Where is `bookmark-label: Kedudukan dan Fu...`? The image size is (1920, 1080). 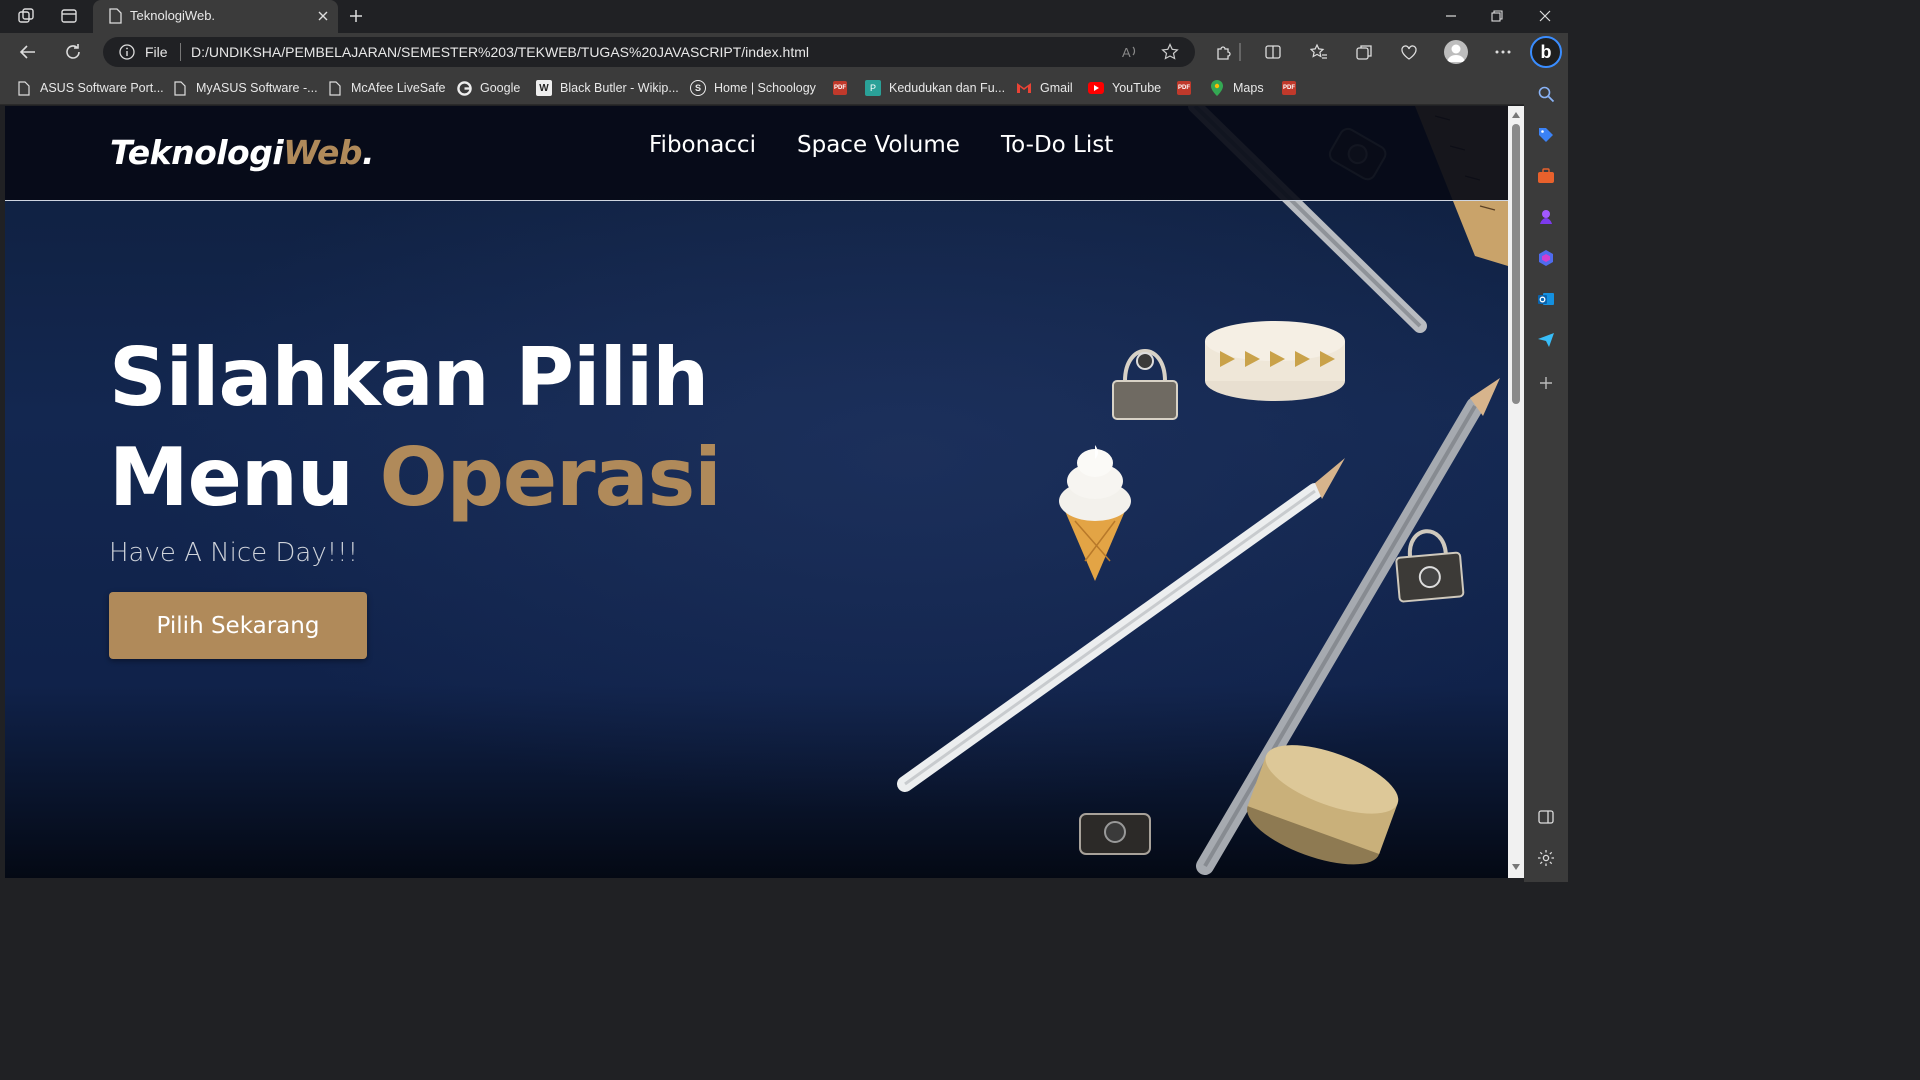
bookmark-label: Kedudukan dan Fu... is located at coordinates (947, 88).